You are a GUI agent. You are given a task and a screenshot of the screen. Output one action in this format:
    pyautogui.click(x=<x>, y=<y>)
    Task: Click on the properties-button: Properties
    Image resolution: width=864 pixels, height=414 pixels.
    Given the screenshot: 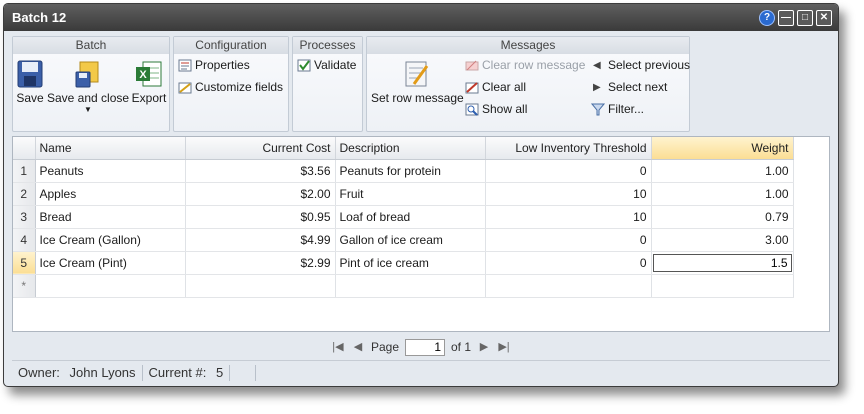 What is the action you would take?
    pyautogui.click(x=214, y=65)
    